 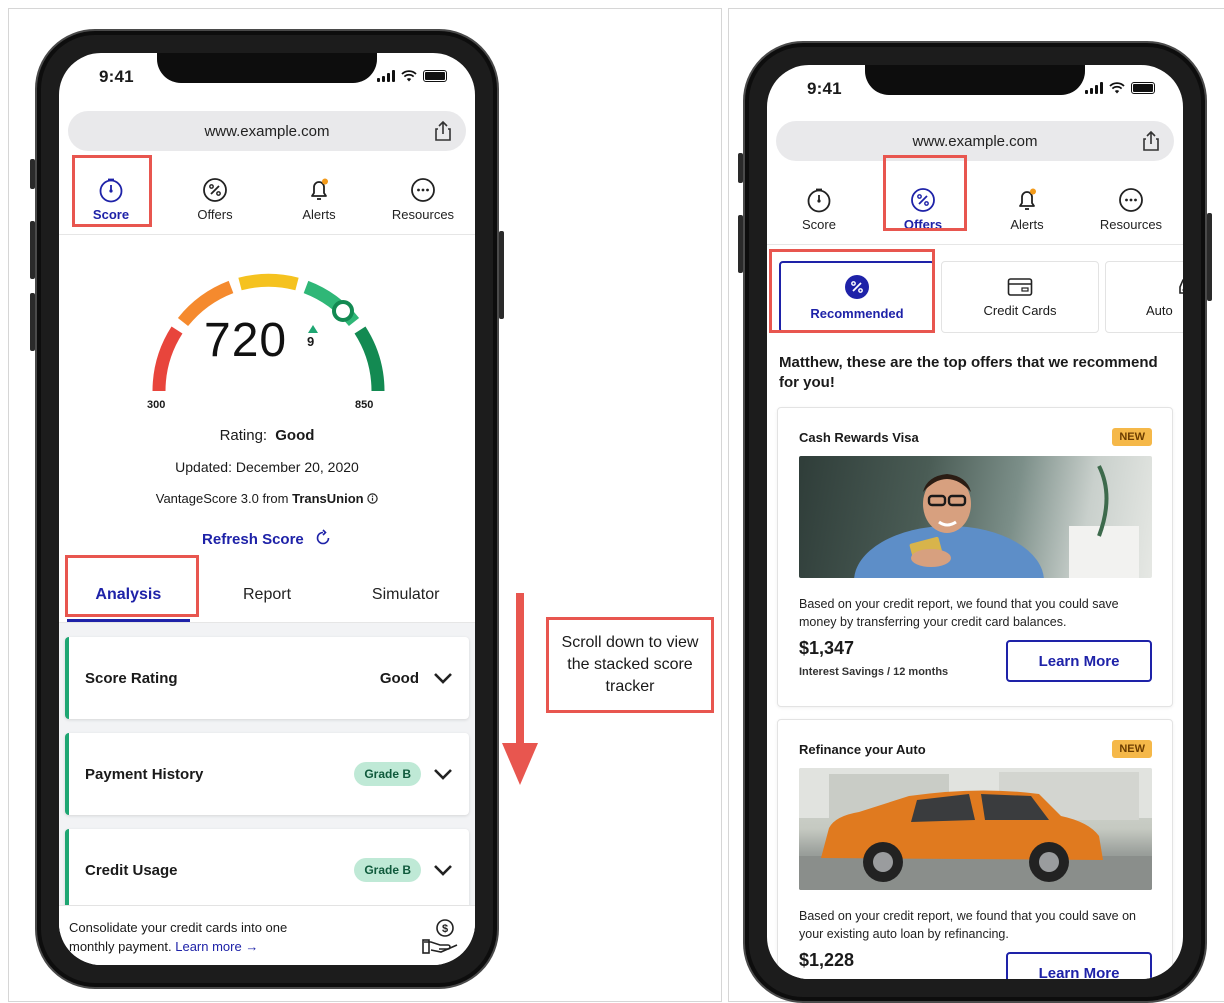 What do you see at coordinates (923, 224) in the screenshot?
I see `nav-offers-label: Offers` at bounding box center [923, 224].